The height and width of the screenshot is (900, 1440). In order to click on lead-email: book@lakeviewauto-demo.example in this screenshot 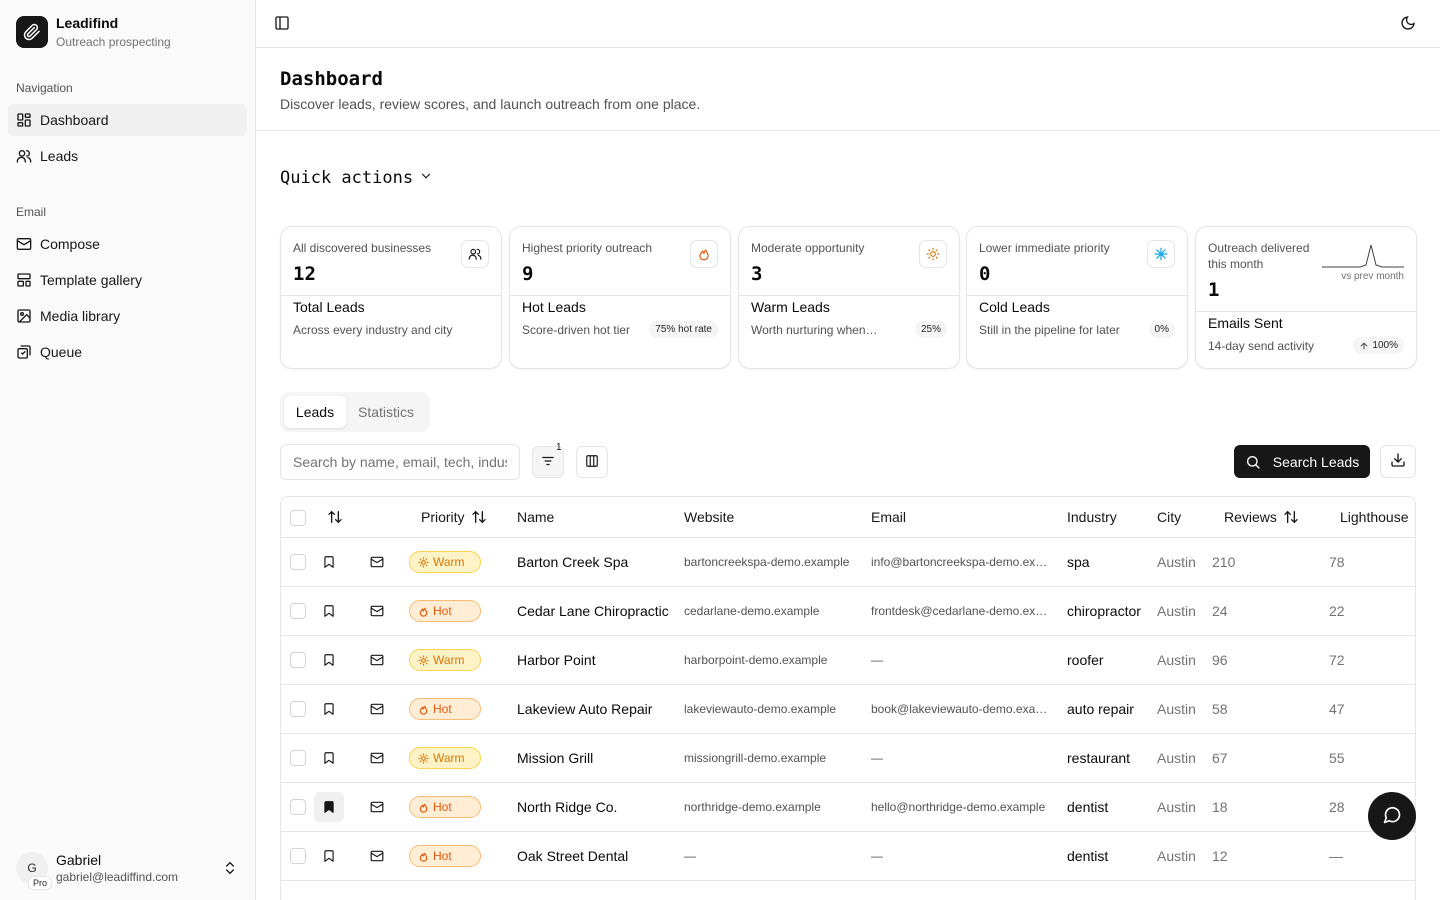, I will do `click(961, 709)`.